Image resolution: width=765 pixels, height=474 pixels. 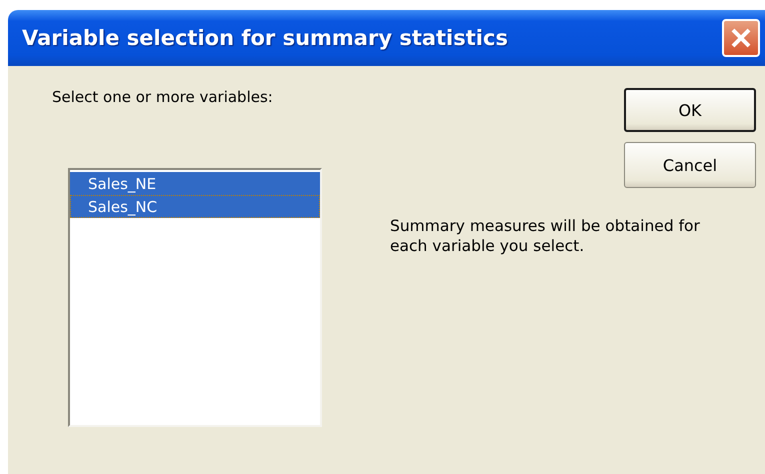 I want to click on note-text: Summary measures will be obtained for each variable you select., so click(x=545, y=237).